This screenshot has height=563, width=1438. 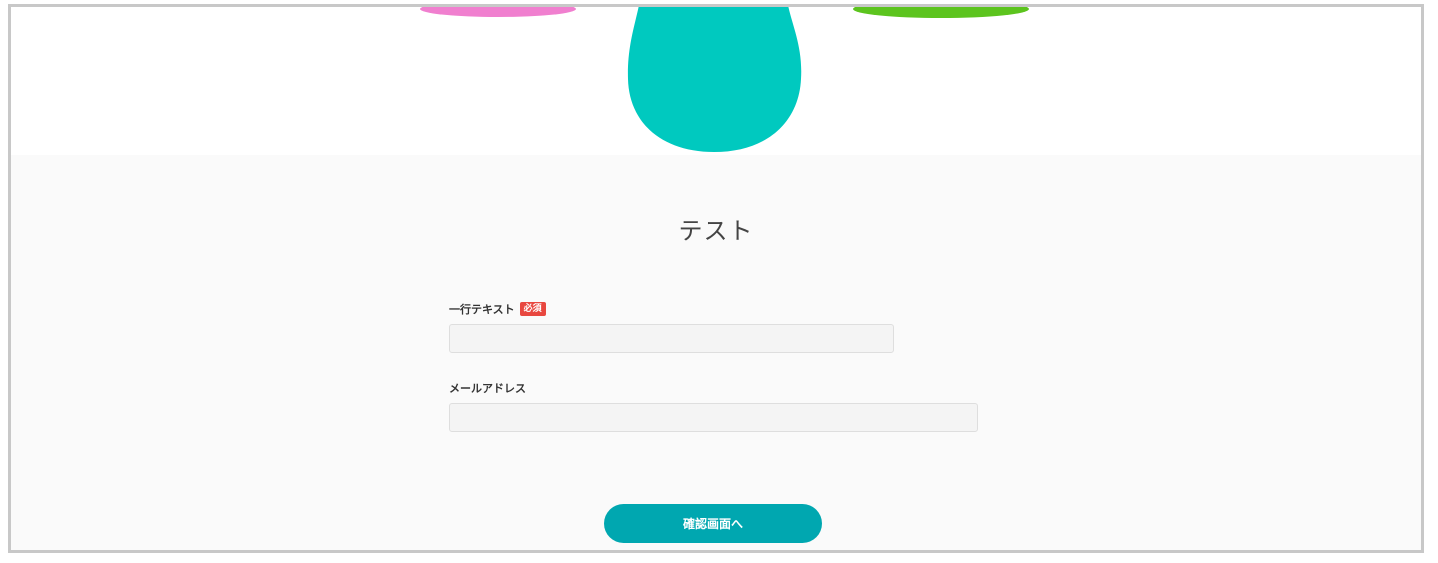 What do you see at coordinates (498, 12) in the screenshot?
I see `pink-drop-shape` at bounding box center [498, 12].